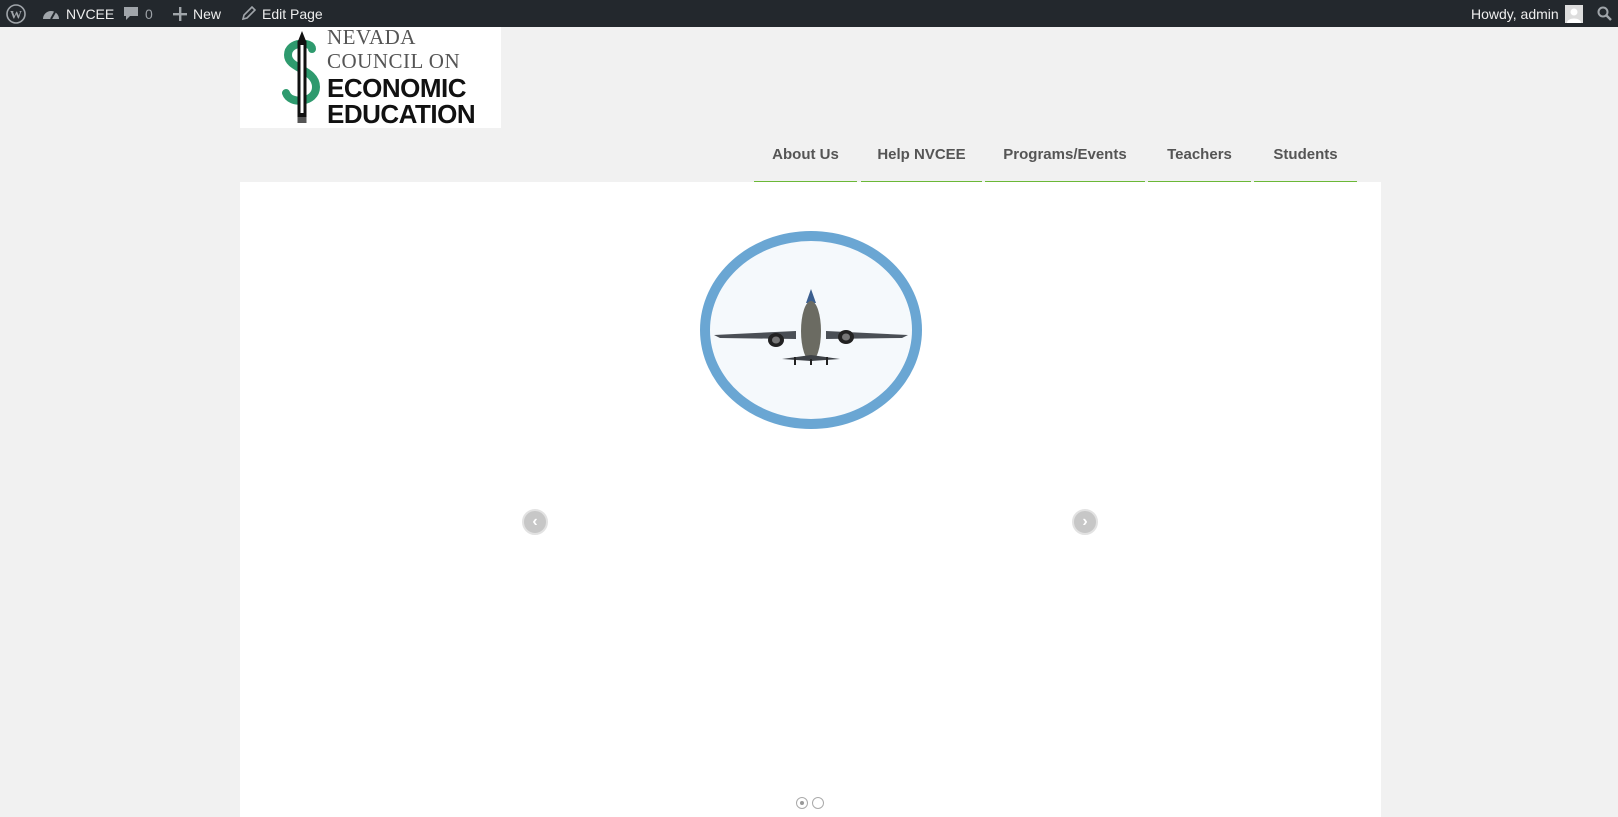 Image resolution: width=1618 pixels, height=817 pixels. What do you see at coordinates (810, 803) in the screenshot?
I see `slider-pagination` at bounding box center [810, 803].